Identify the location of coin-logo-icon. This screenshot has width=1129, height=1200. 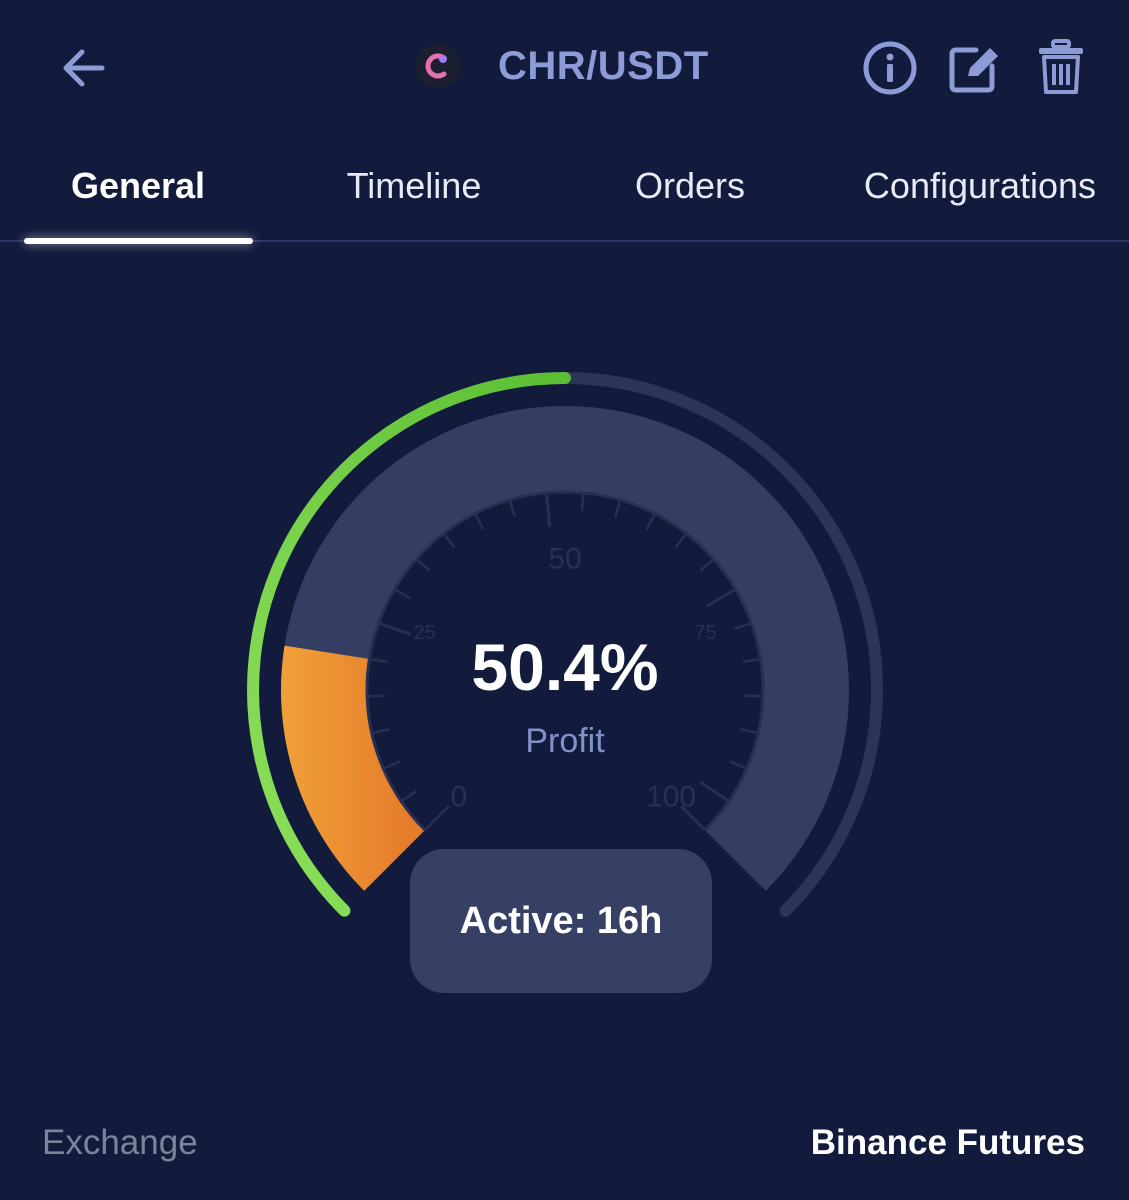
(438, 66).